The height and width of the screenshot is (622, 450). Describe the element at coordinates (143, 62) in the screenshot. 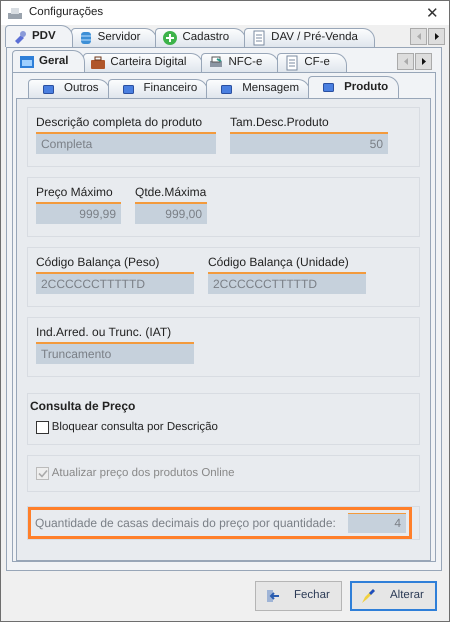

I see `tab: Carteira Digital` at that location.